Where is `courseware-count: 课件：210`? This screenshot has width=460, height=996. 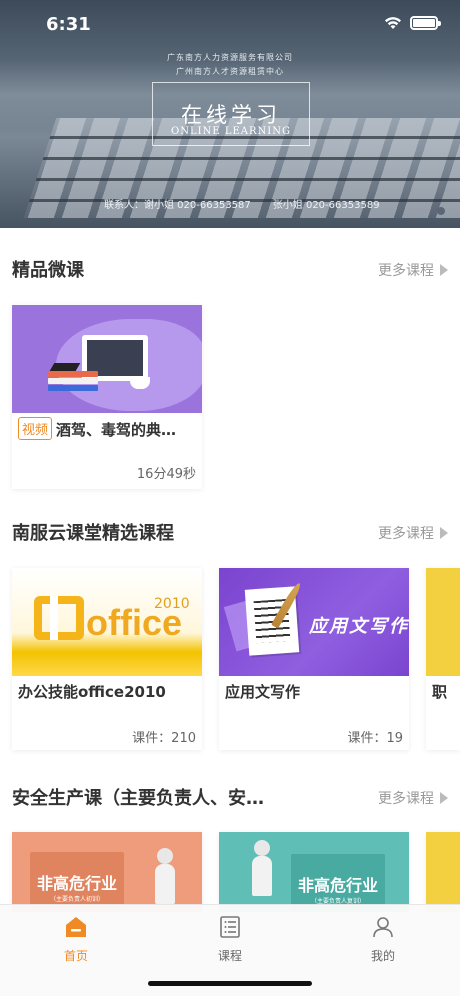 courseware-count: 课件：210 is located at coordinates (164, 738).